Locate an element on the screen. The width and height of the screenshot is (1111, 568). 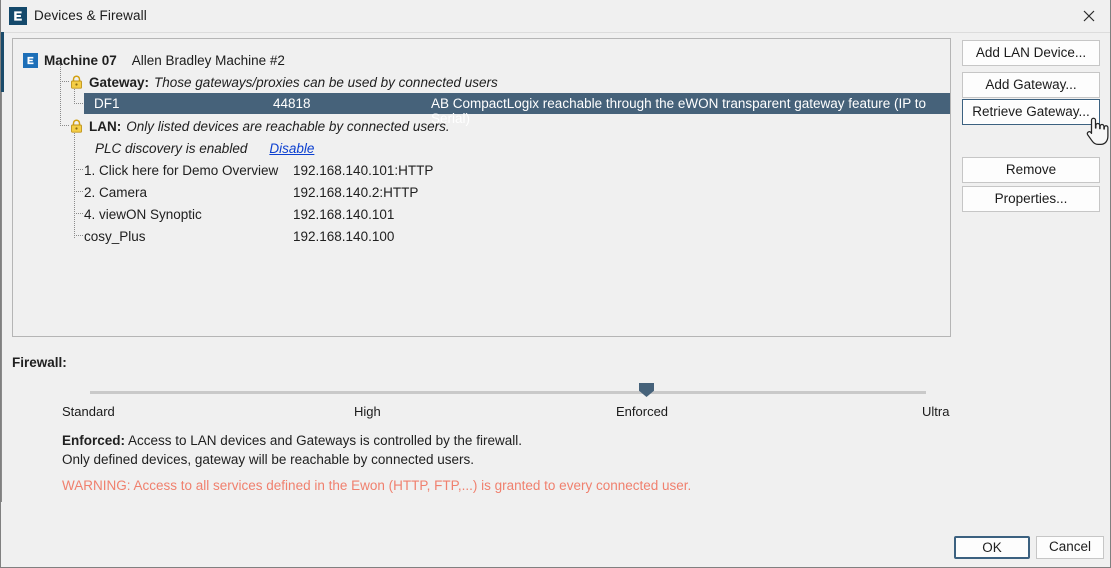
plc-discovery-row: PLC discovery is enabled Disable is located at coordinates (204, 148).